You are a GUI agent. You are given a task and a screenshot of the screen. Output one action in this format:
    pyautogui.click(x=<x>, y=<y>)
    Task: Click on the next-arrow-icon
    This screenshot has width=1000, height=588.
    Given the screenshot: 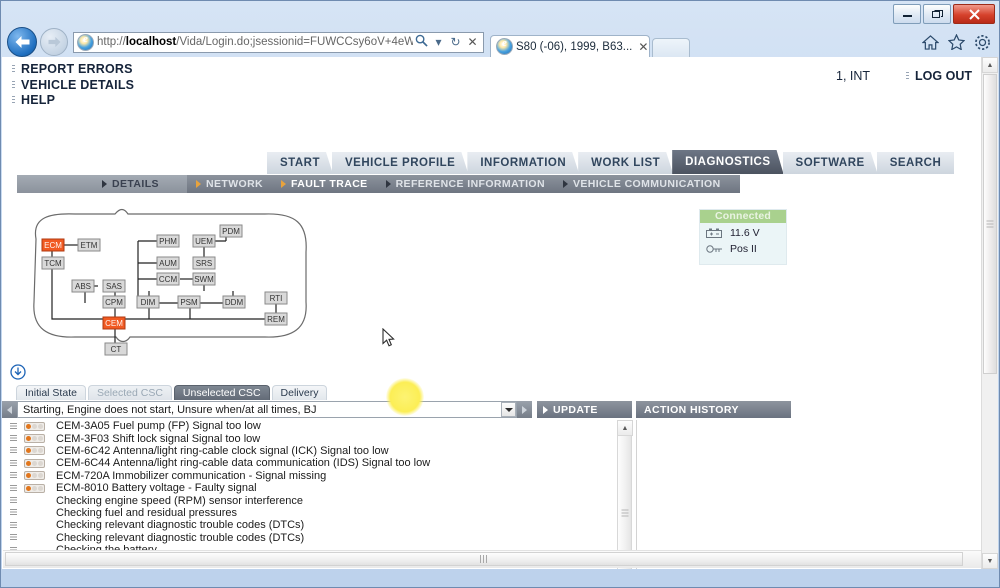 What is the action you would take?
    pyautogui.click(x=524, y=409)
    